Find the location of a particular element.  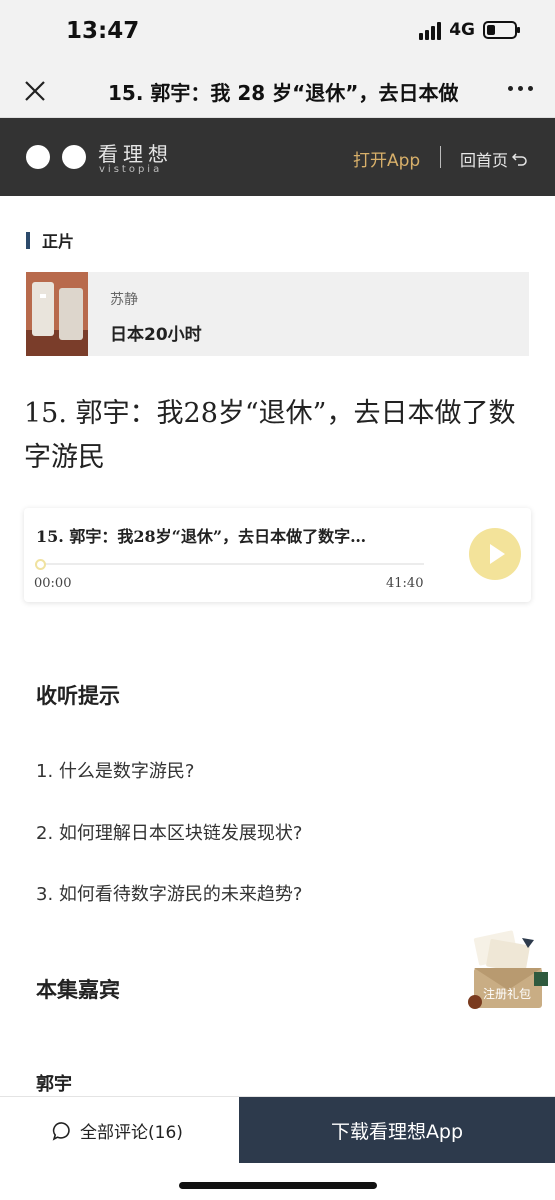

bottom-bar: 全部评论(16) 下载看理想App is located at coordinates (277, 1129).